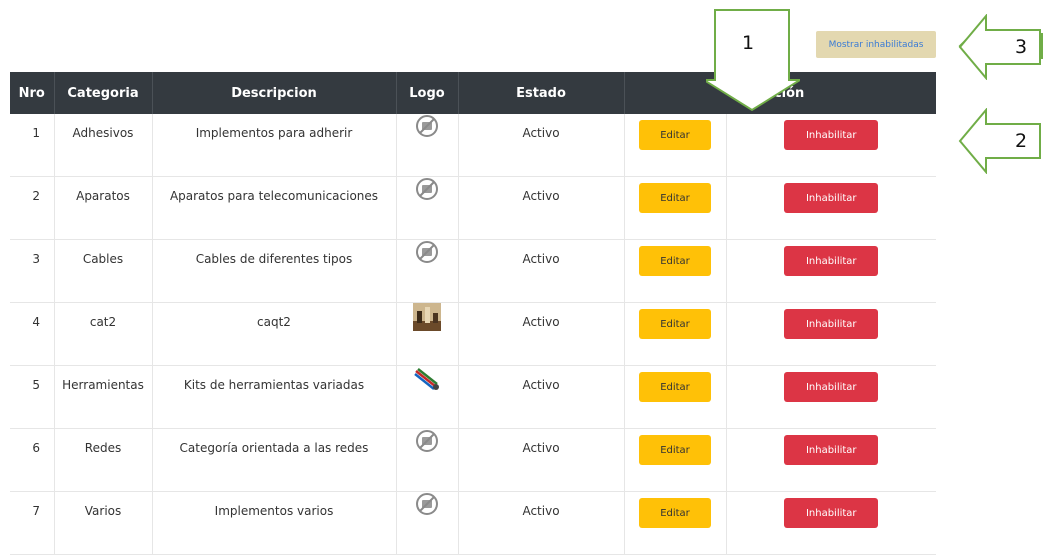 The width and height of the screenshot is (1046, 555). I want to click on cell-categoria: Aparatos, so click(103, 208).